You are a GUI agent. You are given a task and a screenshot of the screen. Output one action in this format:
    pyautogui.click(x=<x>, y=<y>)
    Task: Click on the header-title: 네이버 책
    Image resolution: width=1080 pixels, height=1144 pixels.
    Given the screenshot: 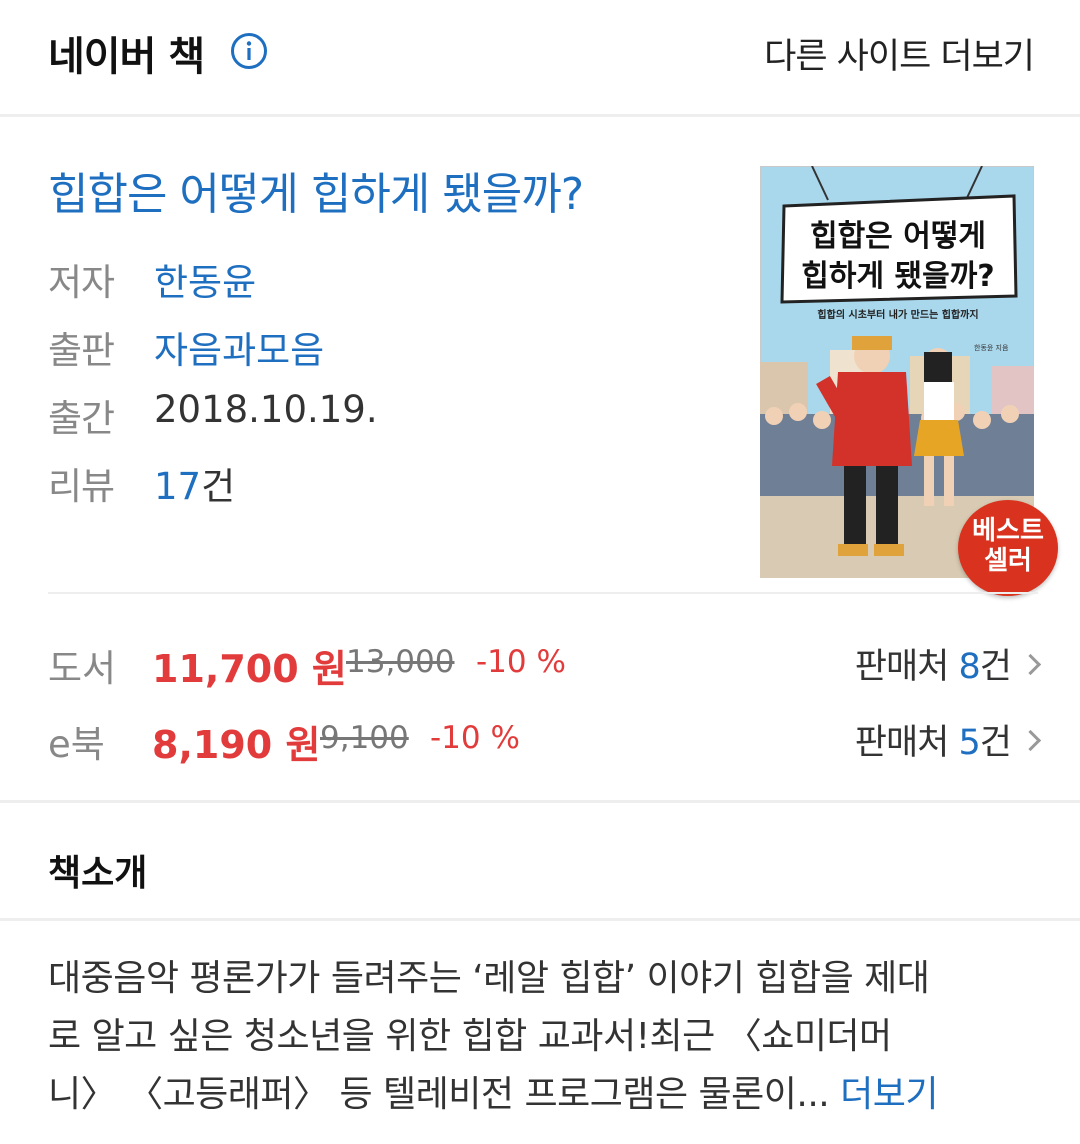 What is the action you would take?
    pyautogui.click(x=126, y=57)
    